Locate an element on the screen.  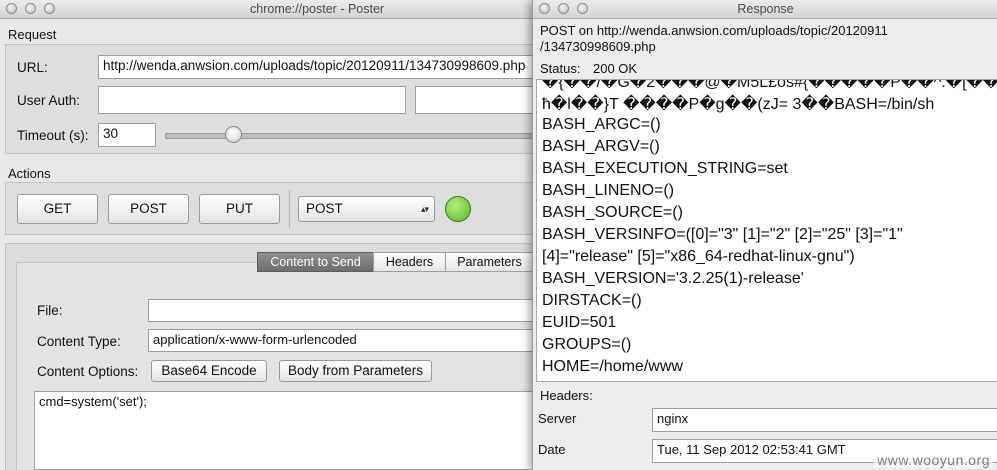
response-body-line: GROUPS=() is located at coordinates (587, 344).